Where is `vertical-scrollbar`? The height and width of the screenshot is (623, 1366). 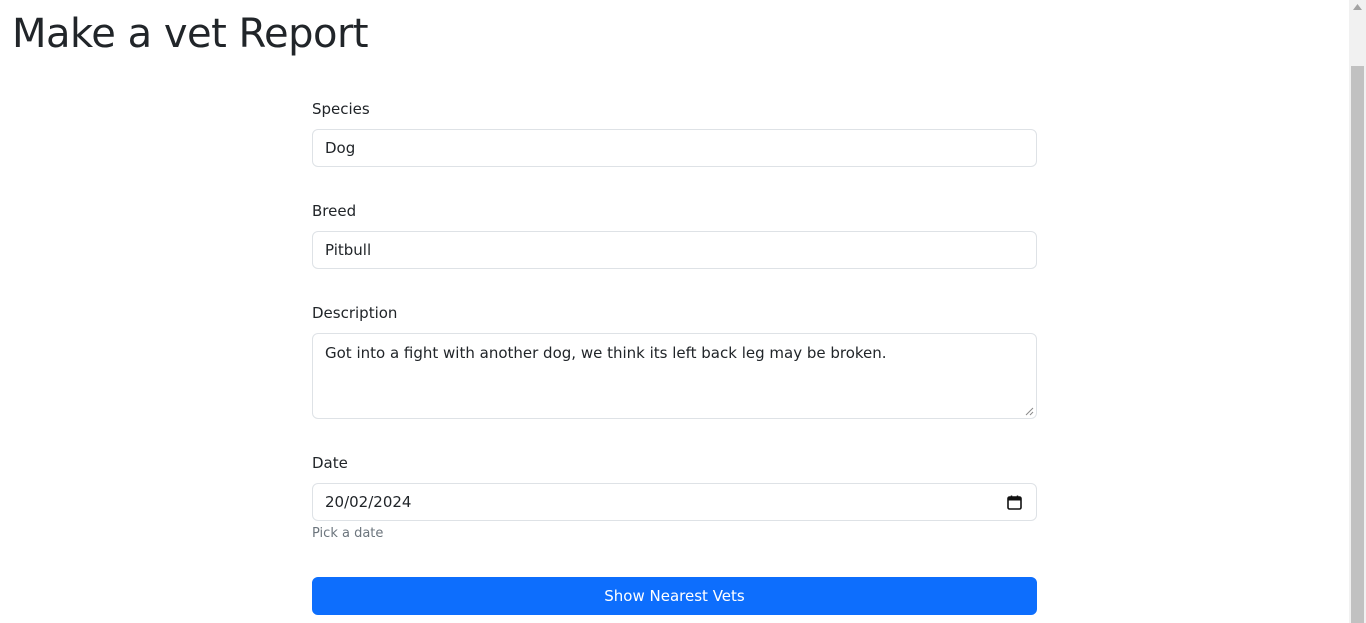 vertical-scrollbar is located at coordinates (1357, 311).